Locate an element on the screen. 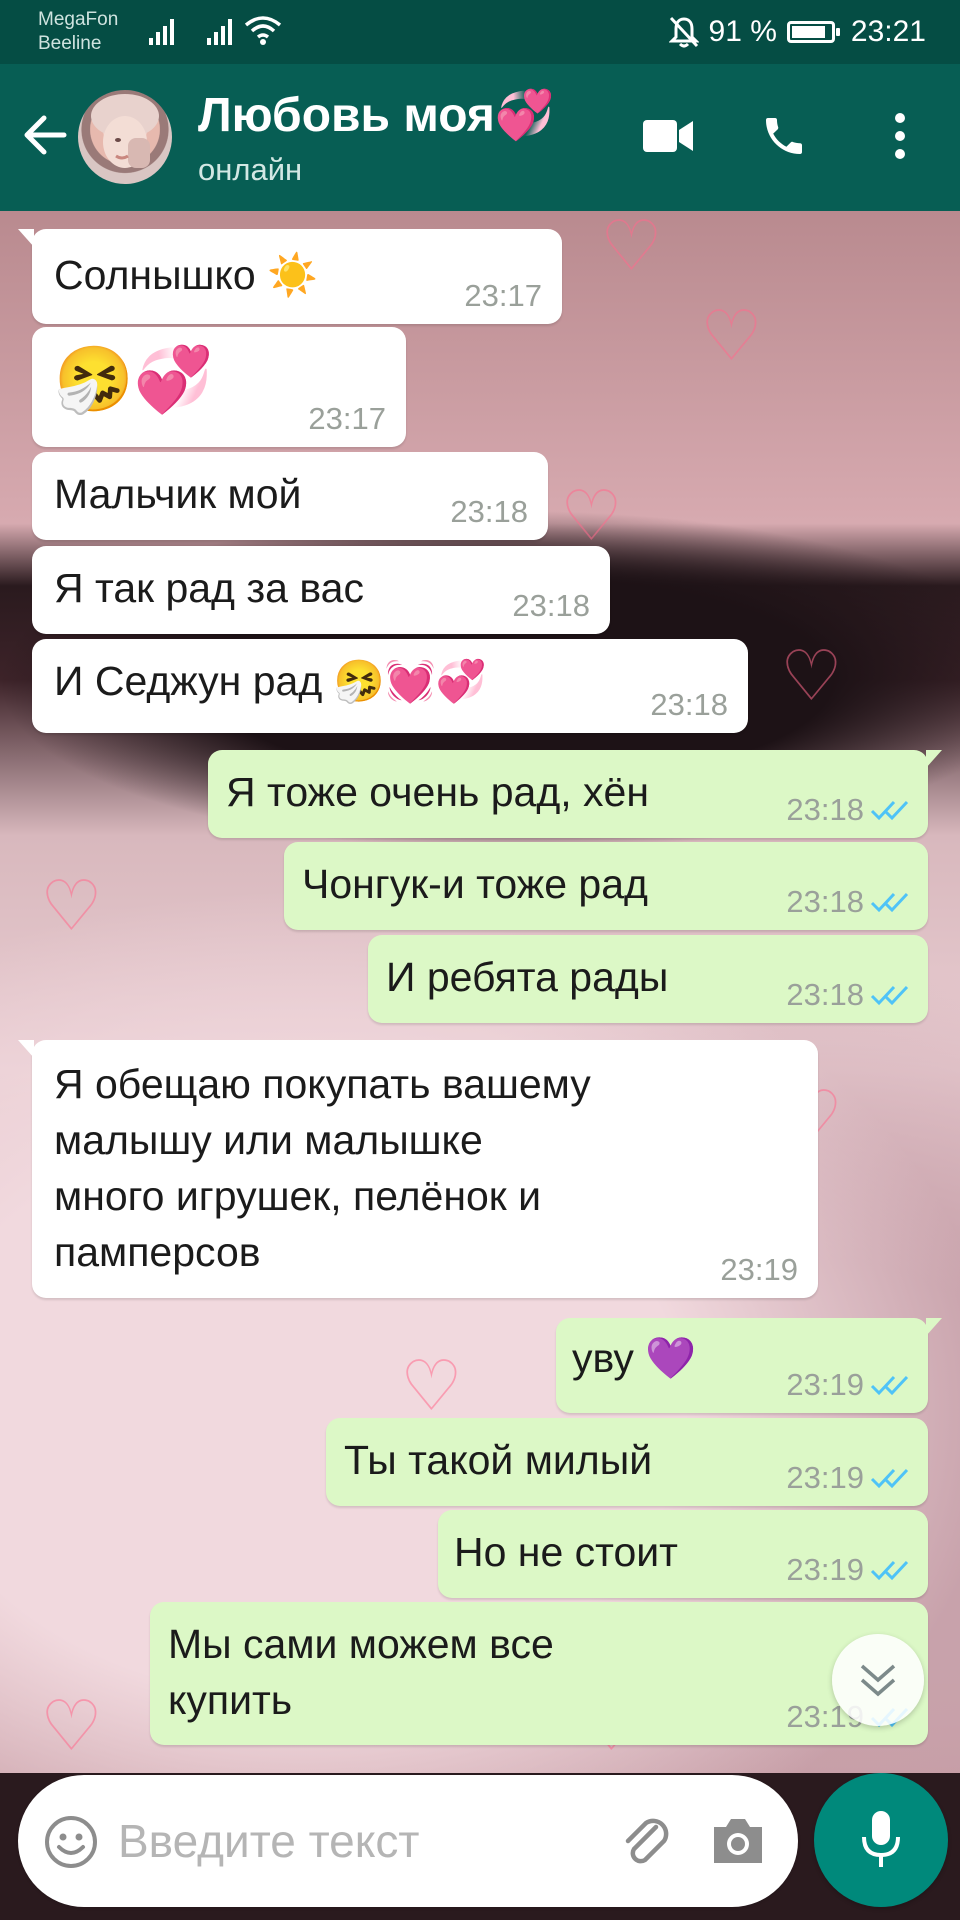  message-text: Чонгук-и тоже рад is located at coordinates (475, 884).